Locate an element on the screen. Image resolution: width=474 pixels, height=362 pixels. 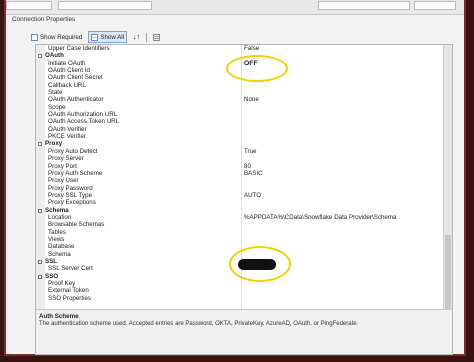
show-required-button: Show Required is located at coordinates (56, 37).